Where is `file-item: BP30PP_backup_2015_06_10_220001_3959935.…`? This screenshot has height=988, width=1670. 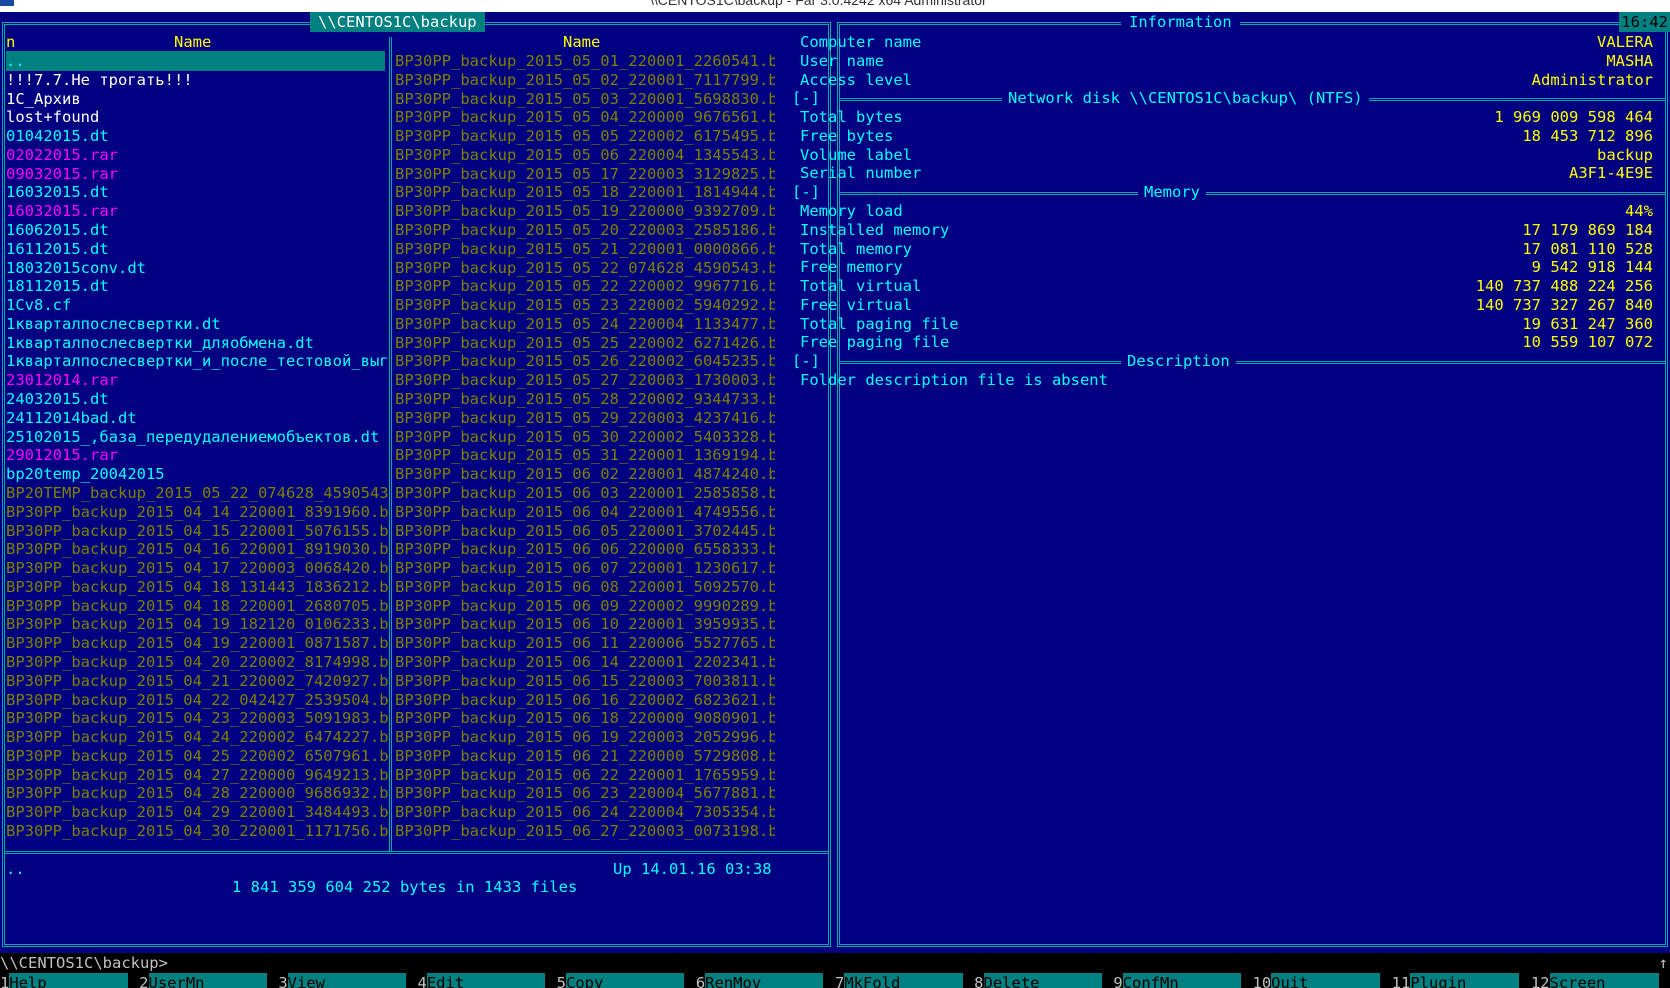 file-item: BP30PP_backup_2015_06_10_220001_3959935.… is located at coordinates (585, 624).